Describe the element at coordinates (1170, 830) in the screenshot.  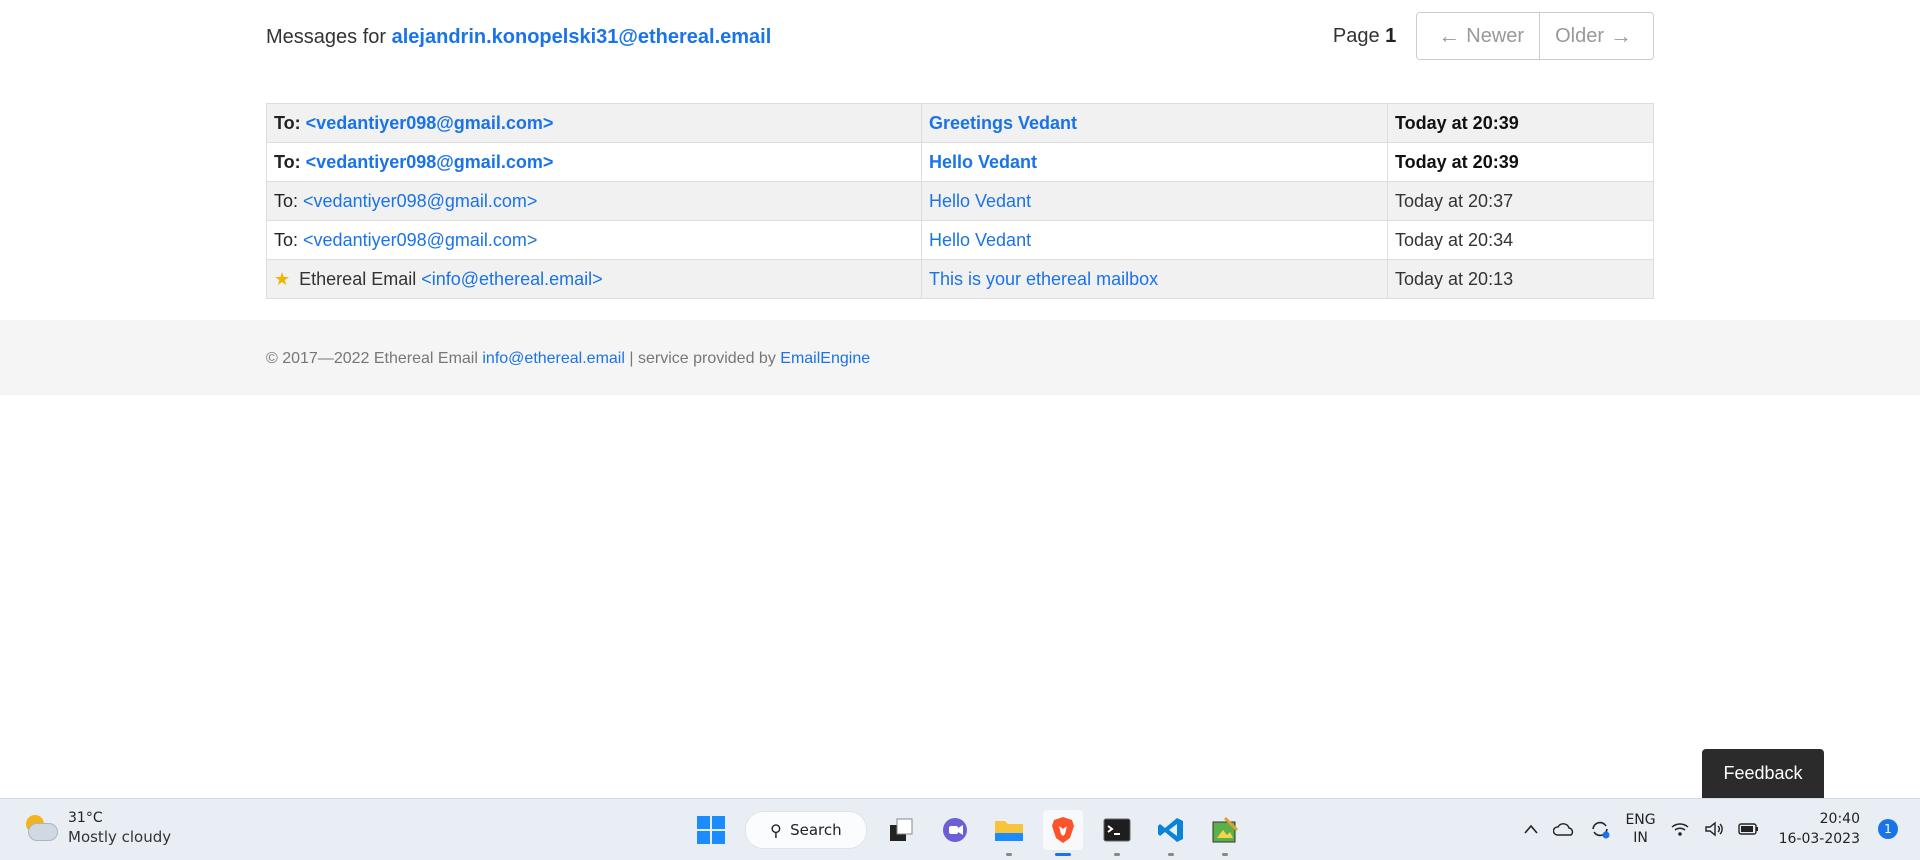
I see `vscode-icon` at that location.